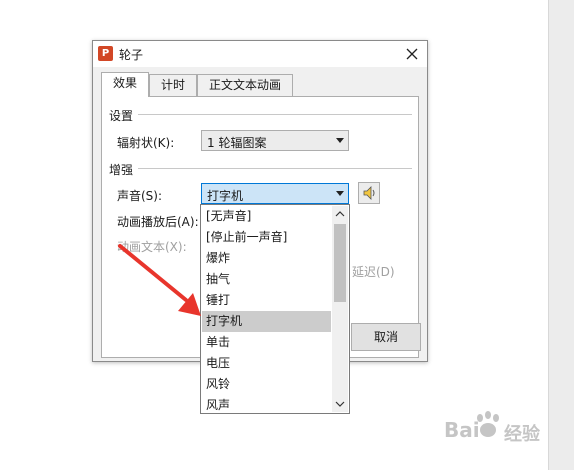  I want to click on title-bar: P 轮子, so click(260, 54).